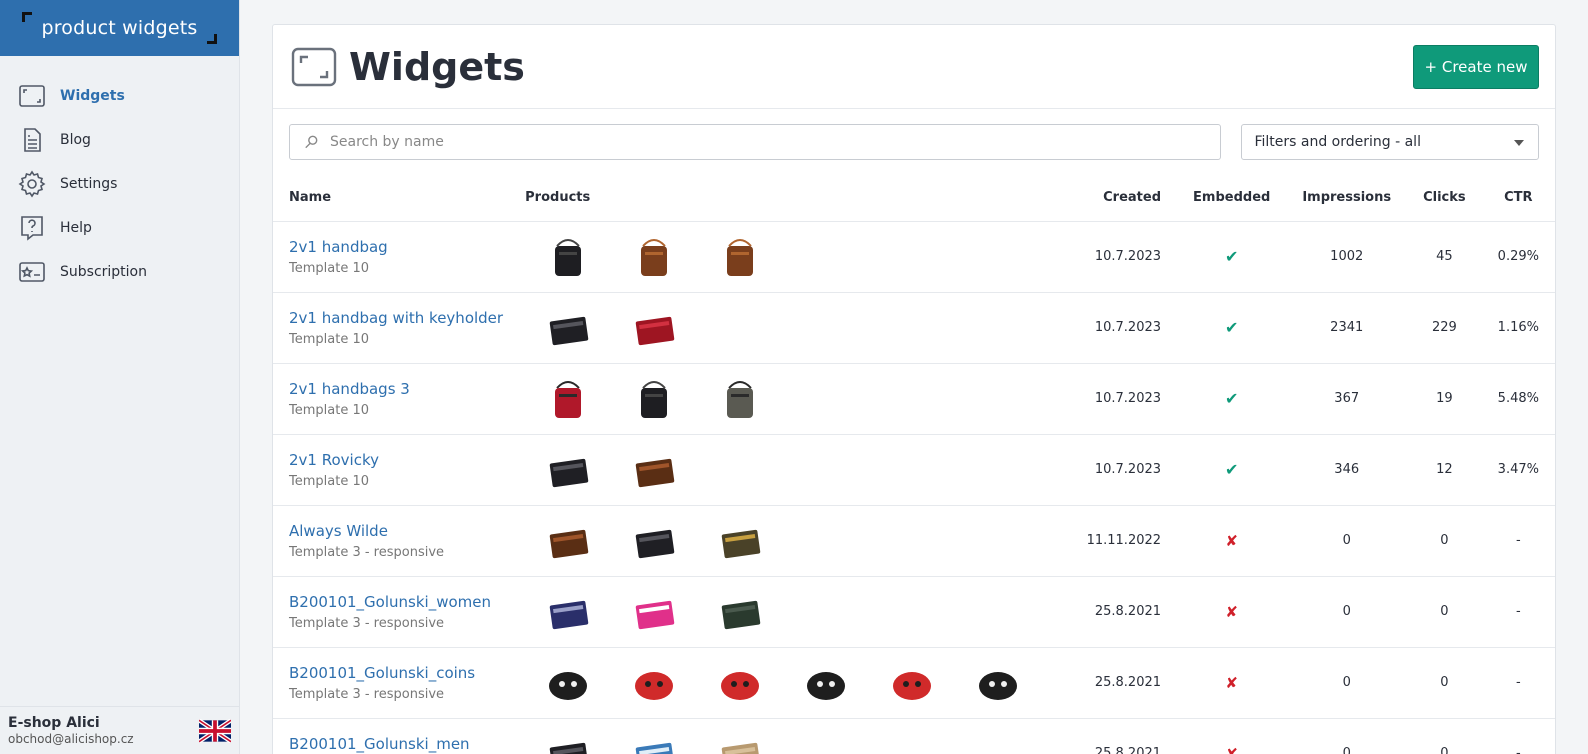  What do you see at coordinates (1518, 399) in the screenshot?
I see `ctr-value: 5.48%` at bounding box center [1518, 399].